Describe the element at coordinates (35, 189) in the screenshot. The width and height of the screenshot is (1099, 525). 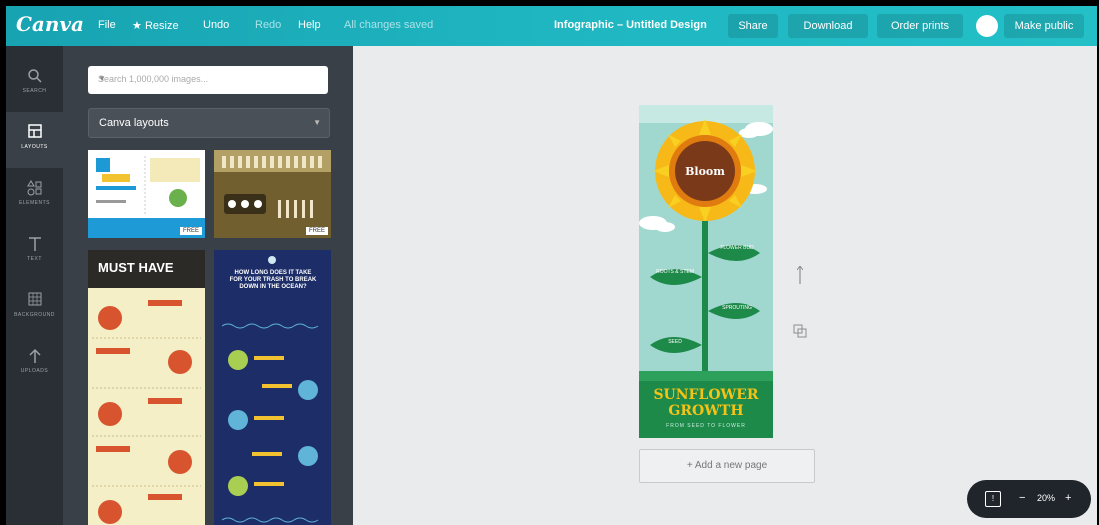
I see `elements-icon` at that location.